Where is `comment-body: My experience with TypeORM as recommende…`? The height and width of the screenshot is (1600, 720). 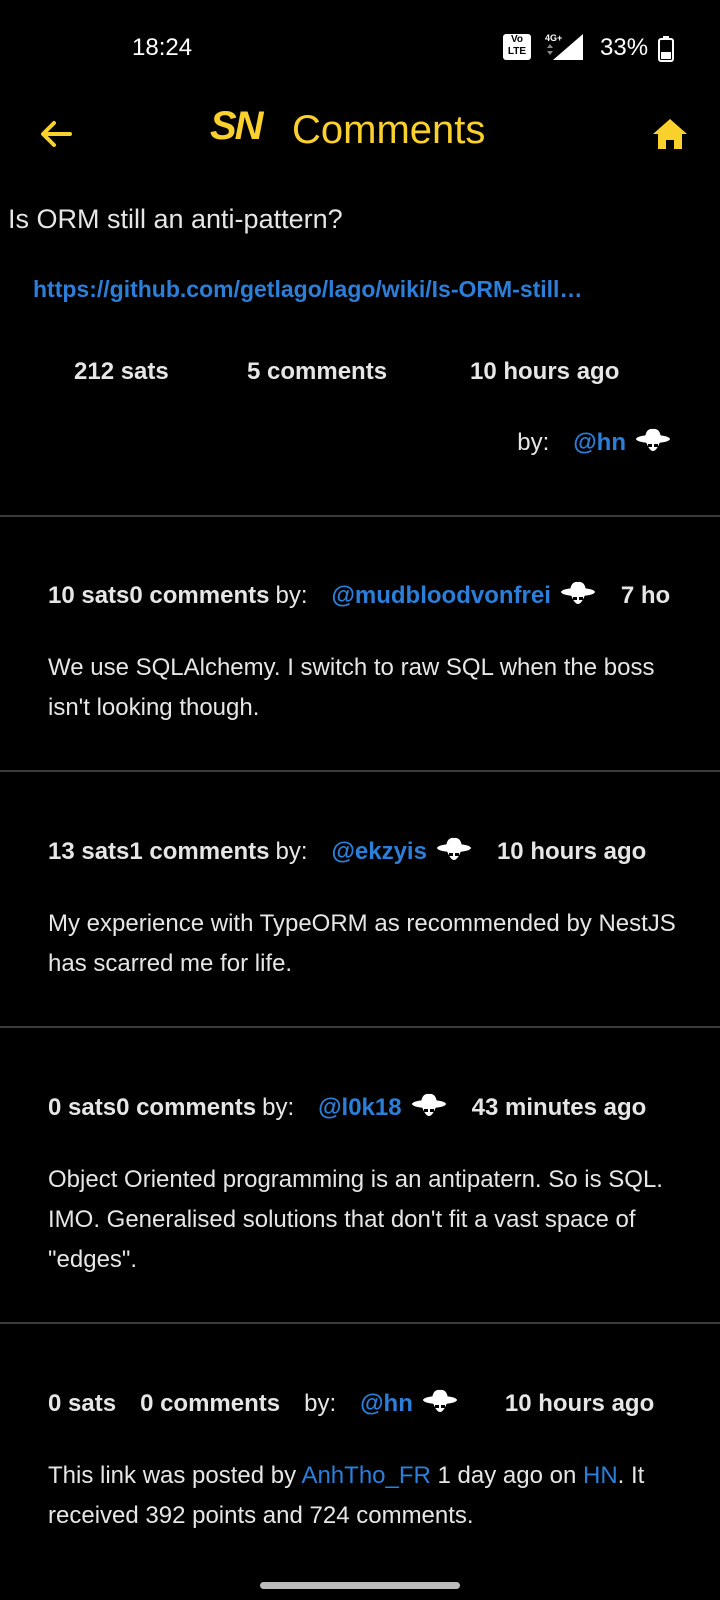
comment-body: My experience with TypeORM as recommende… is located at coordinates (362, 943).